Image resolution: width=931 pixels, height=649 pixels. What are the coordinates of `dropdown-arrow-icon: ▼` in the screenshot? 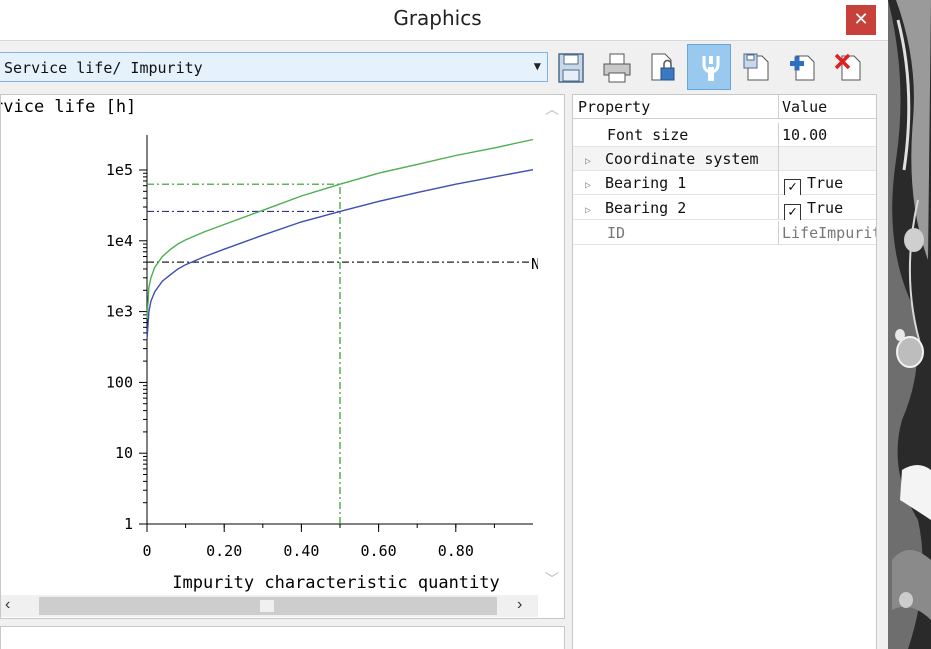 It's located at (537, 66).